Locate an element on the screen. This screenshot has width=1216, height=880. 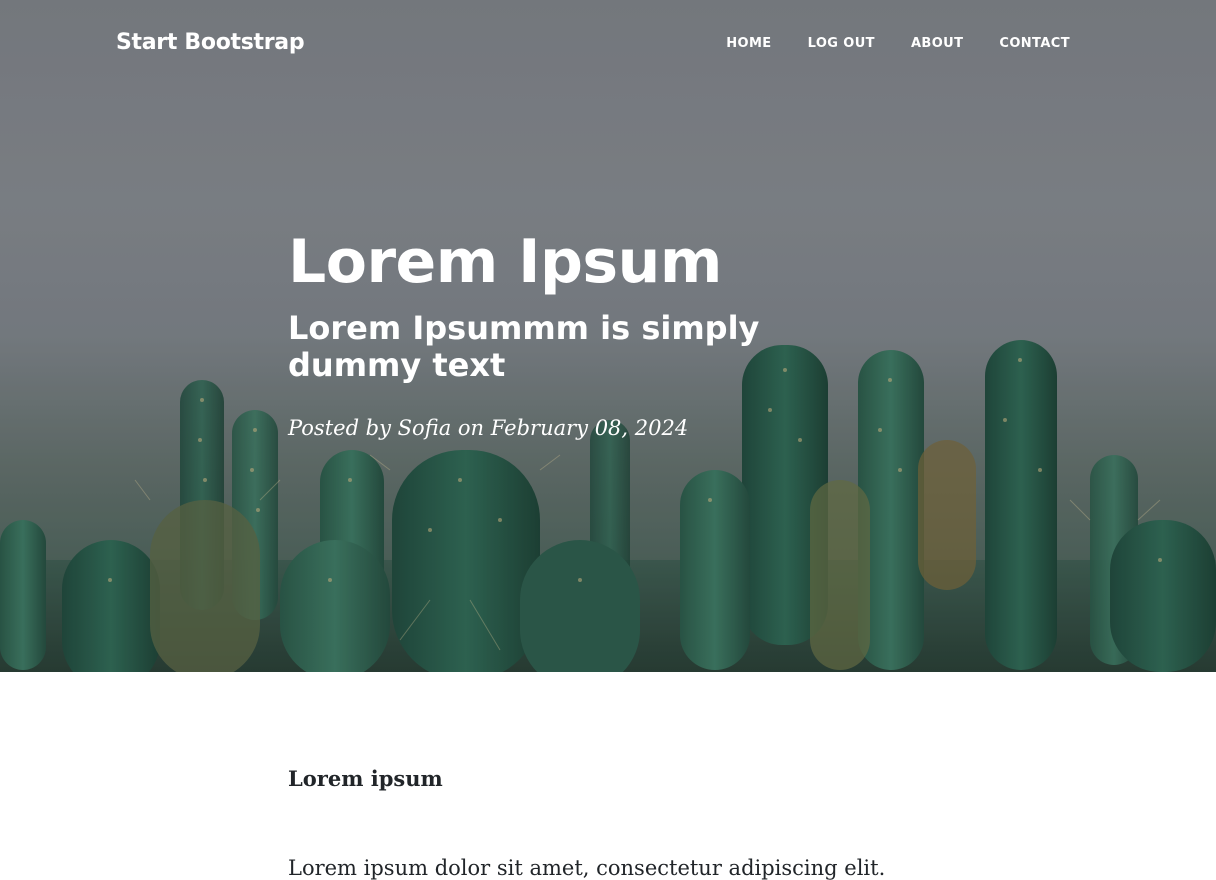
nav-link-log-out: LOG OUT is located at coordinates (841, 43).